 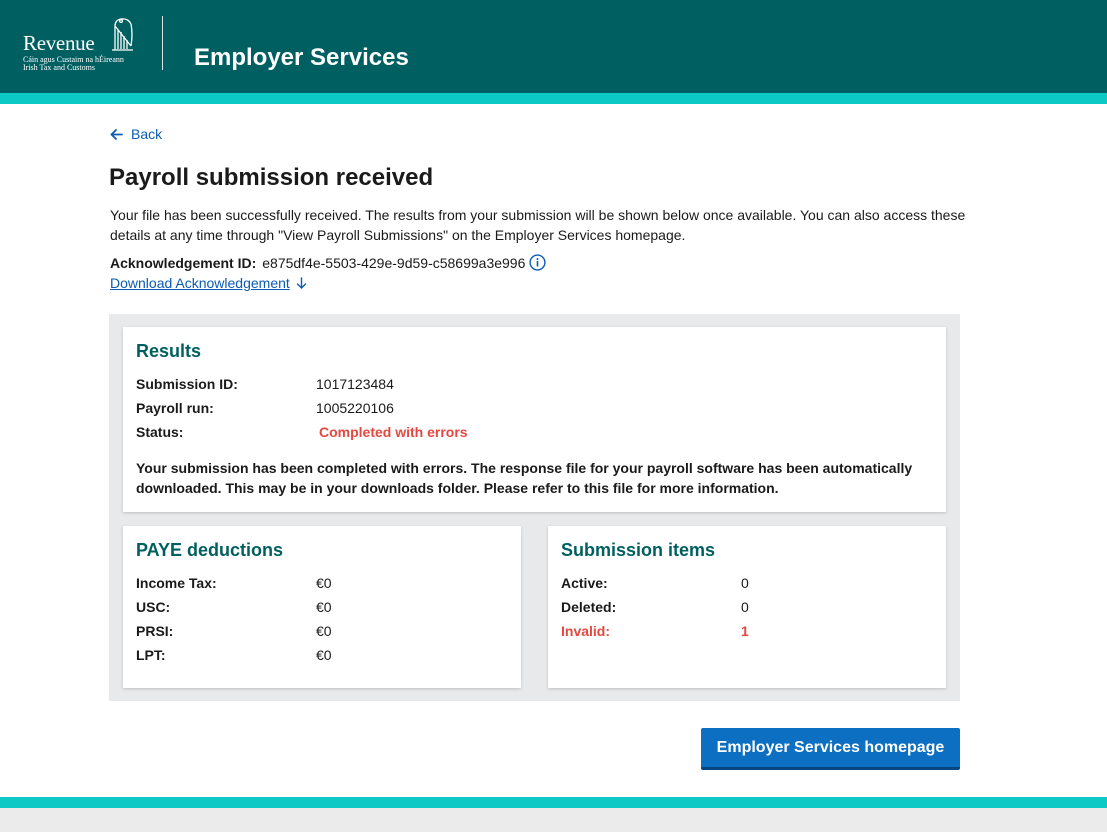 What do you see at coordinates (147, 134) in the screenshot?
I see `back-label: Back` at bounding box center [147, 134].